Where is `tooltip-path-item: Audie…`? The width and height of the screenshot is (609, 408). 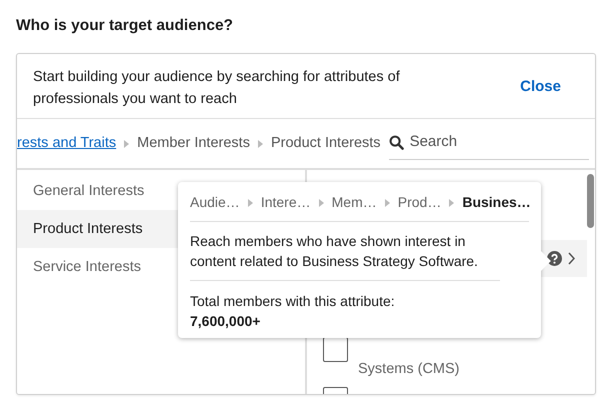 tooltip-path-item: Audie… is located at coordinates (215, 202).